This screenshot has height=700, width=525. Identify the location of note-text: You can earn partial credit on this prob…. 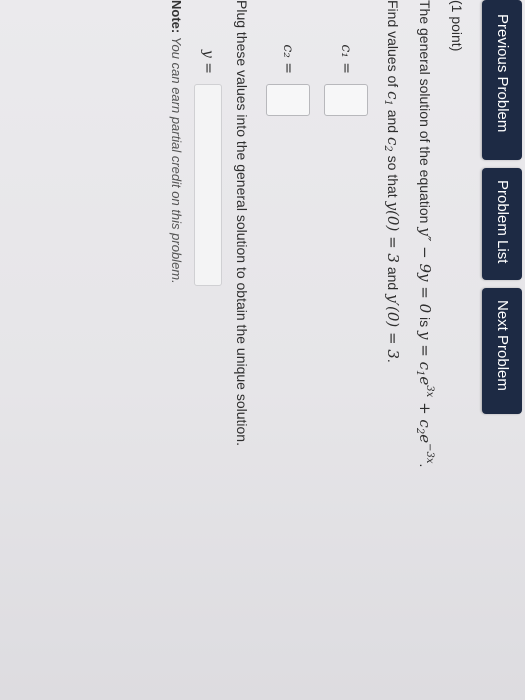
(176, 158).